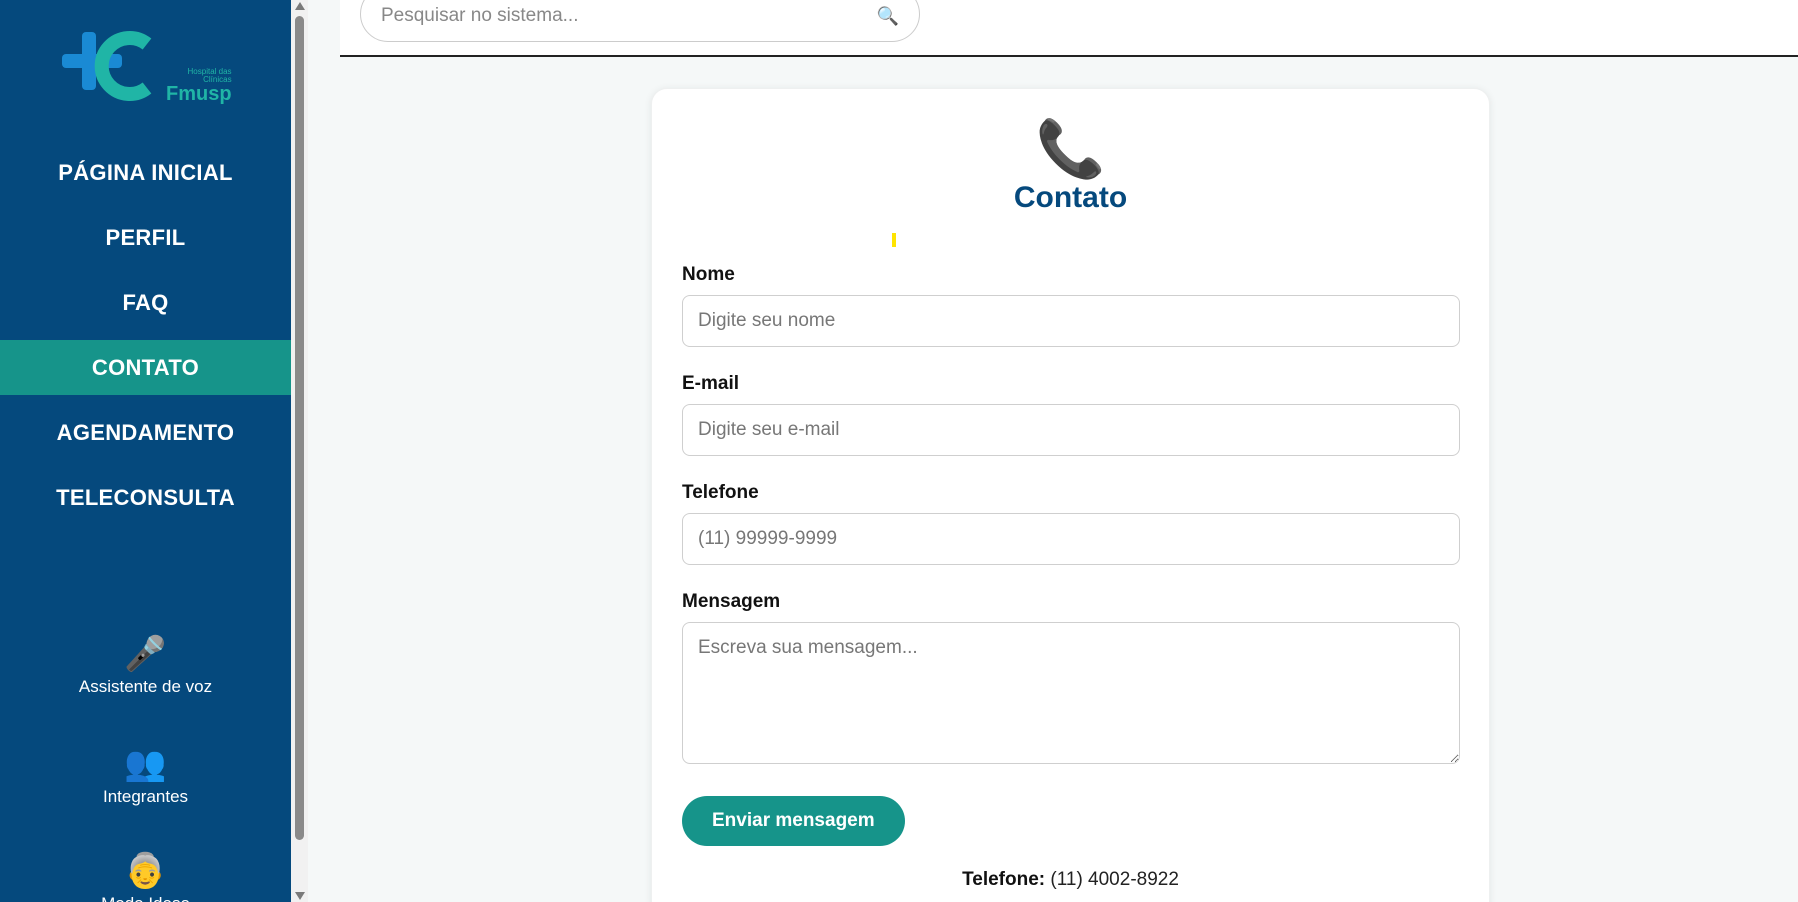 This screenshot has height=902, width=1798. Describe the element at coordinates (1070, 148) in the screenshot. I see `phone-icon: 📞` at that location.